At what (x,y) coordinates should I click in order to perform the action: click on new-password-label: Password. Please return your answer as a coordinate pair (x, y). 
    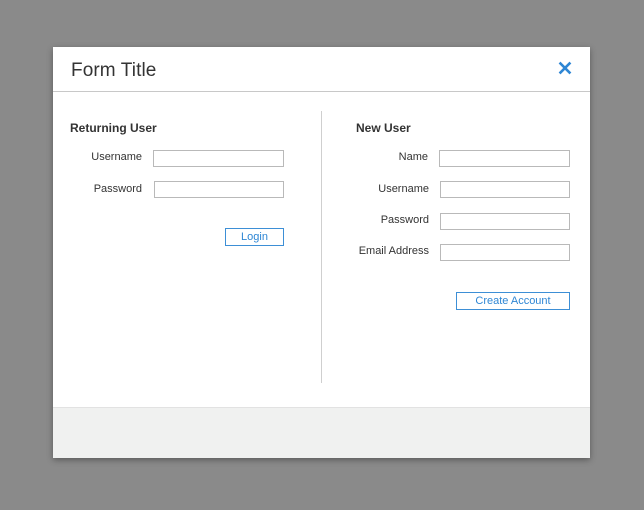
    Looking at the image, I should click on (404, 220).